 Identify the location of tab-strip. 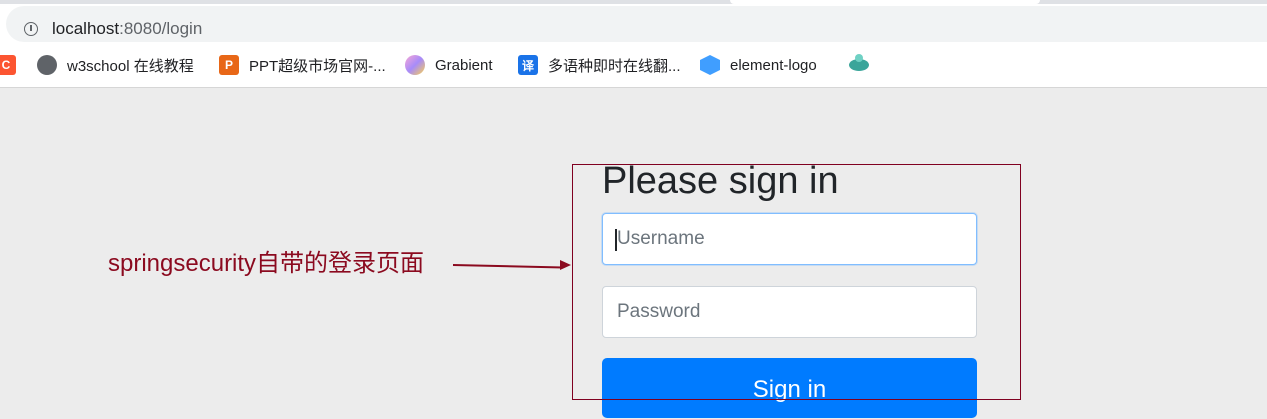
(633, 2).